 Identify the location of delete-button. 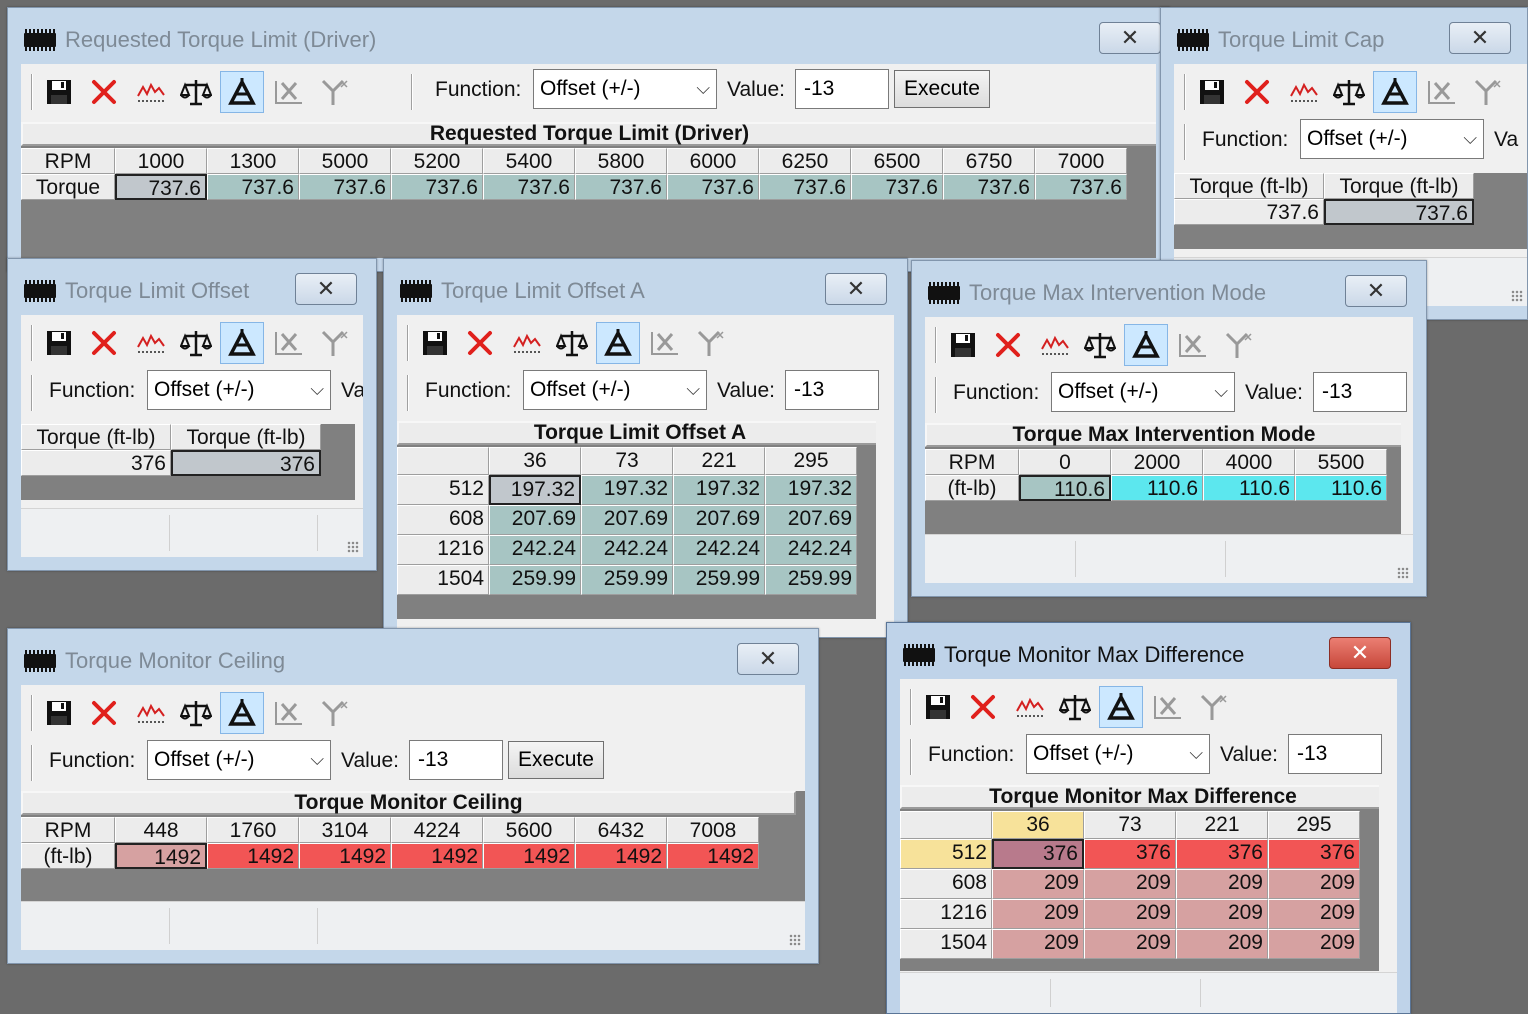
(104, 713).